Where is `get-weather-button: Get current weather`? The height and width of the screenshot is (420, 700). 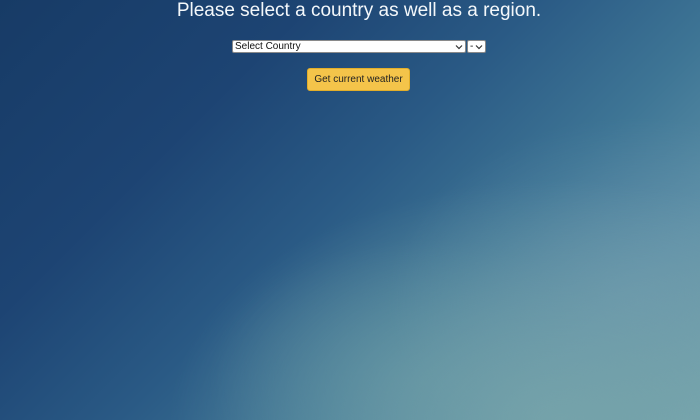
get-weather-button: Get current weather is located at coordinates (358, 79).